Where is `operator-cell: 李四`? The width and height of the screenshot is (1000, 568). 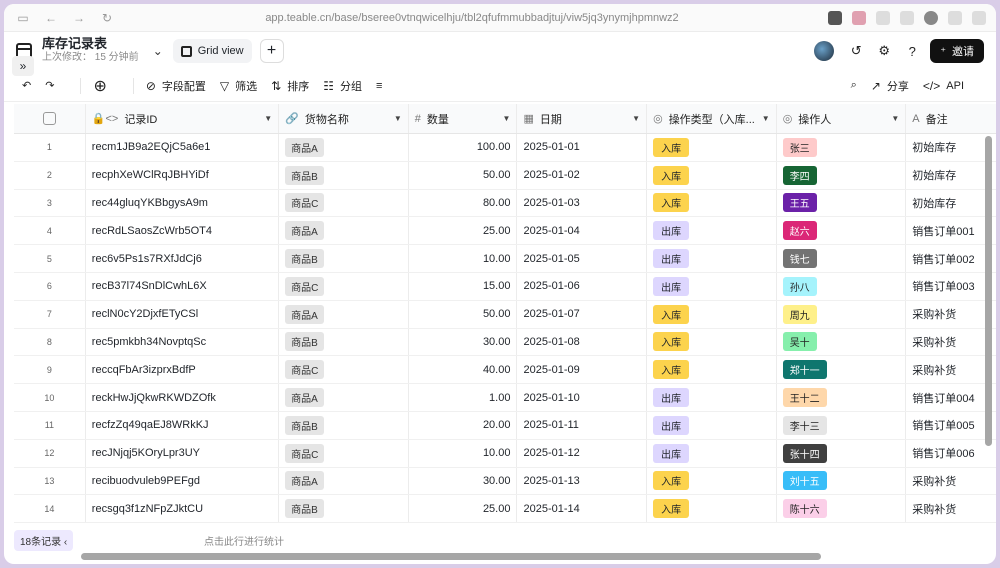
operator-cell: 李四 is located at coordinates (842, 175).